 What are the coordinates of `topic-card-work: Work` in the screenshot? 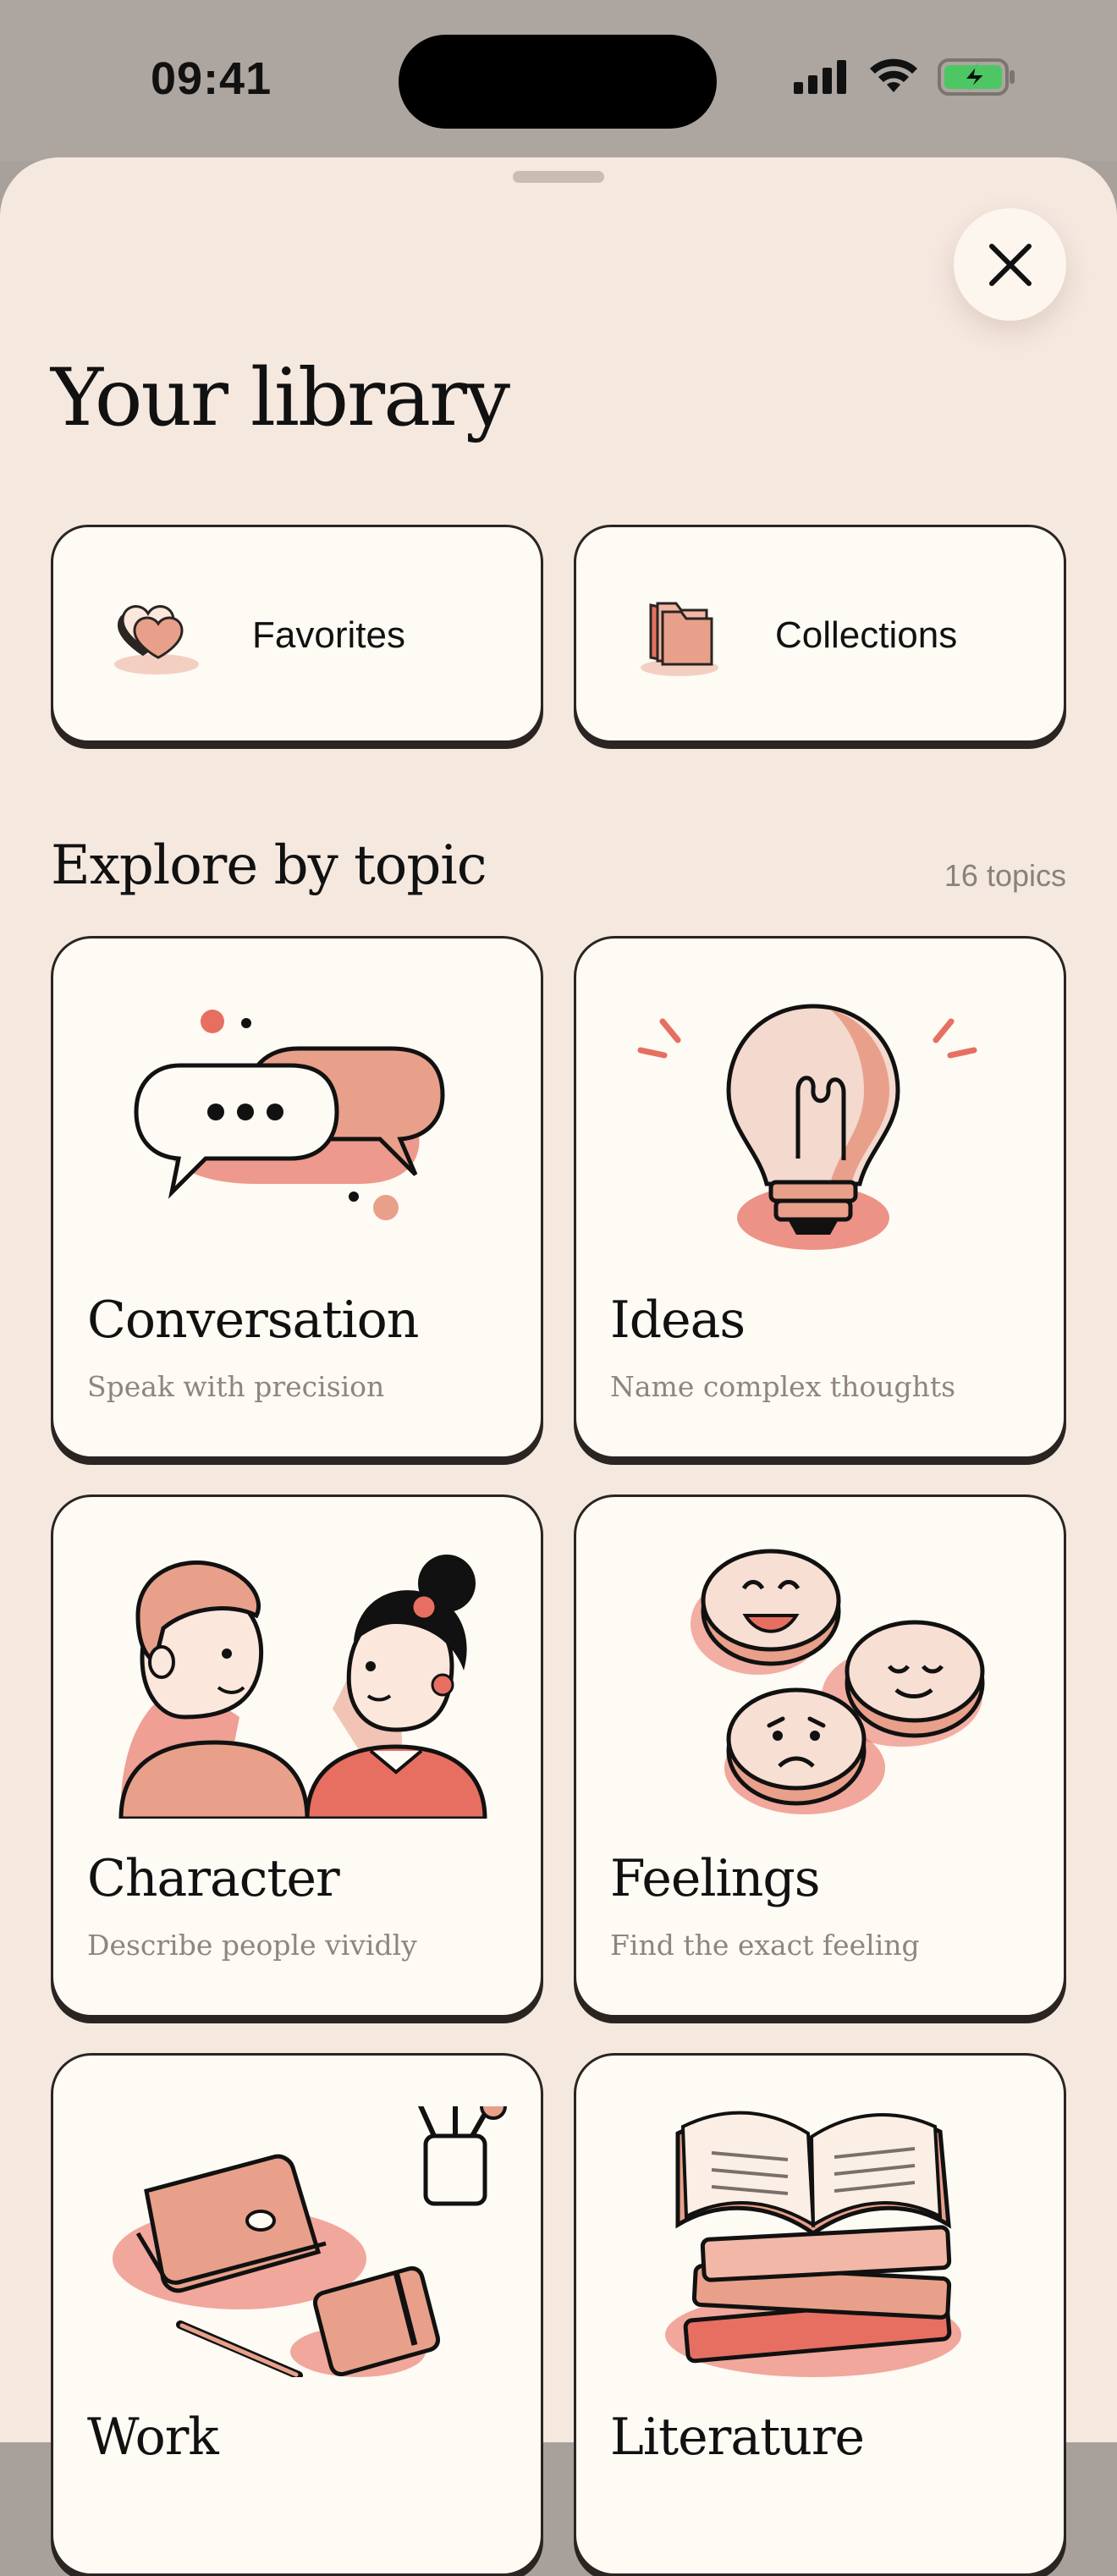 It's located at (297, 2314).